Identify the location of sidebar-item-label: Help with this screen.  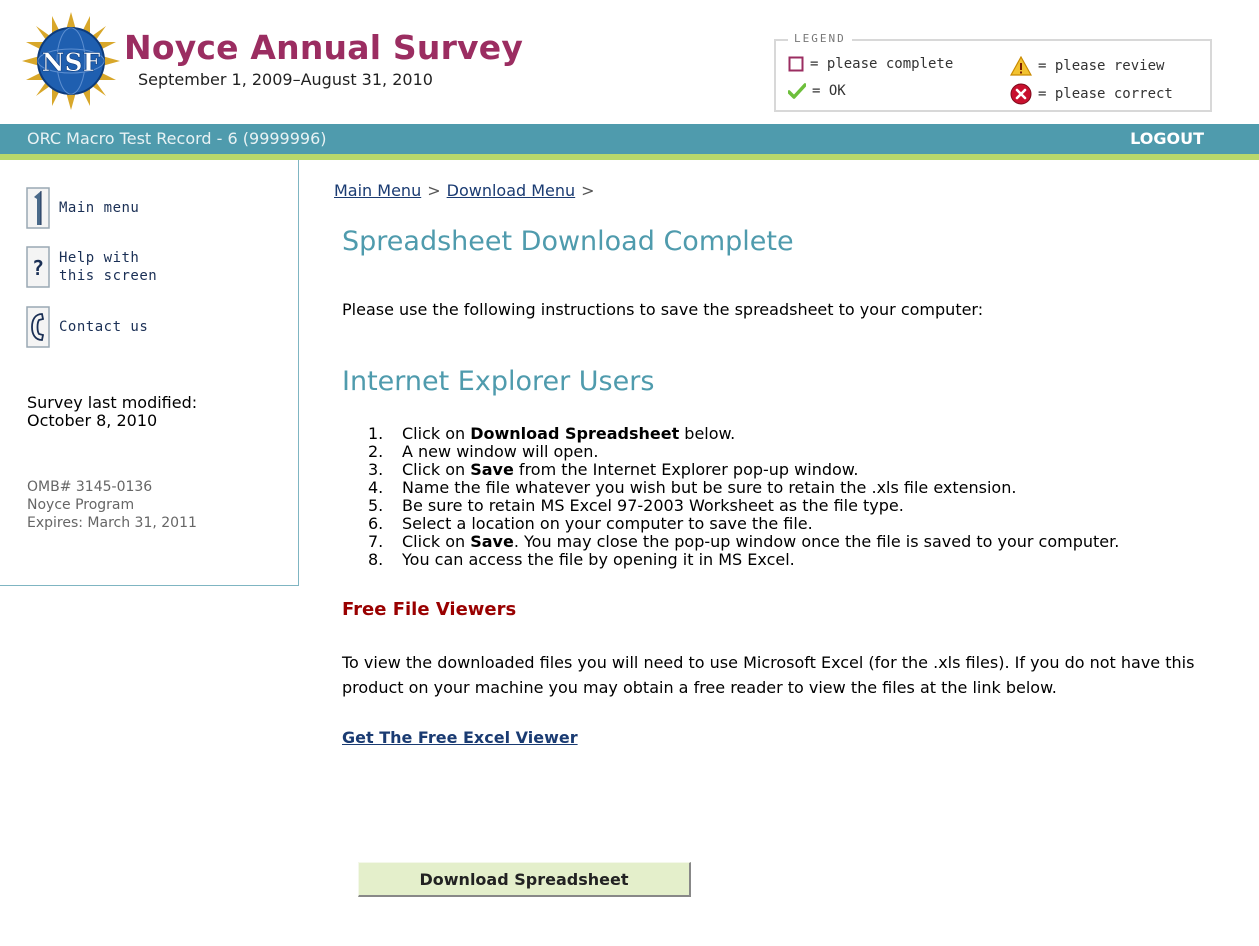
(108, 267).